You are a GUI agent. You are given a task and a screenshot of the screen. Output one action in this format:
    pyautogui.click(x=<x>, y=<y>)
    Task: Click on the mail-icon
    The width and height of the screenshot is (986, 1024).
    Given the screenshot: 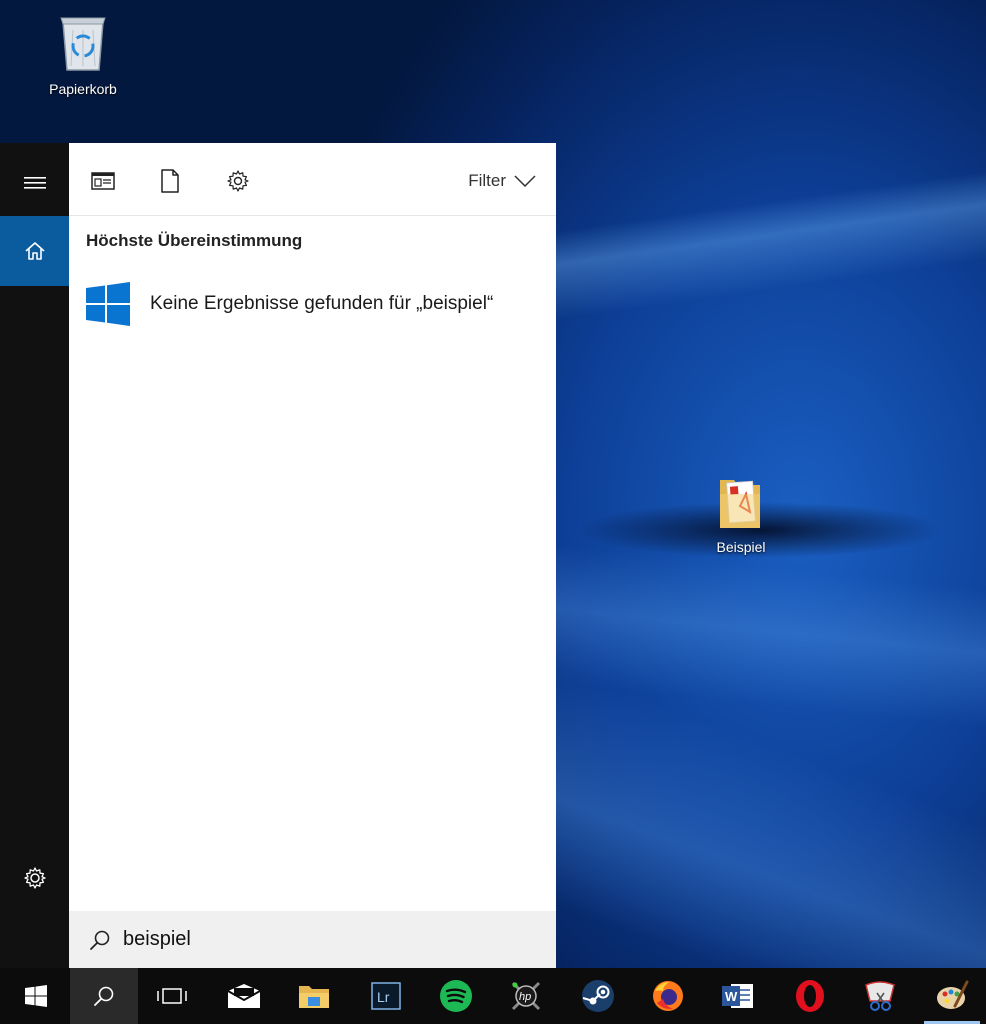 What is the action you would take?
    pyautogui.click(x=244, y=996)
    